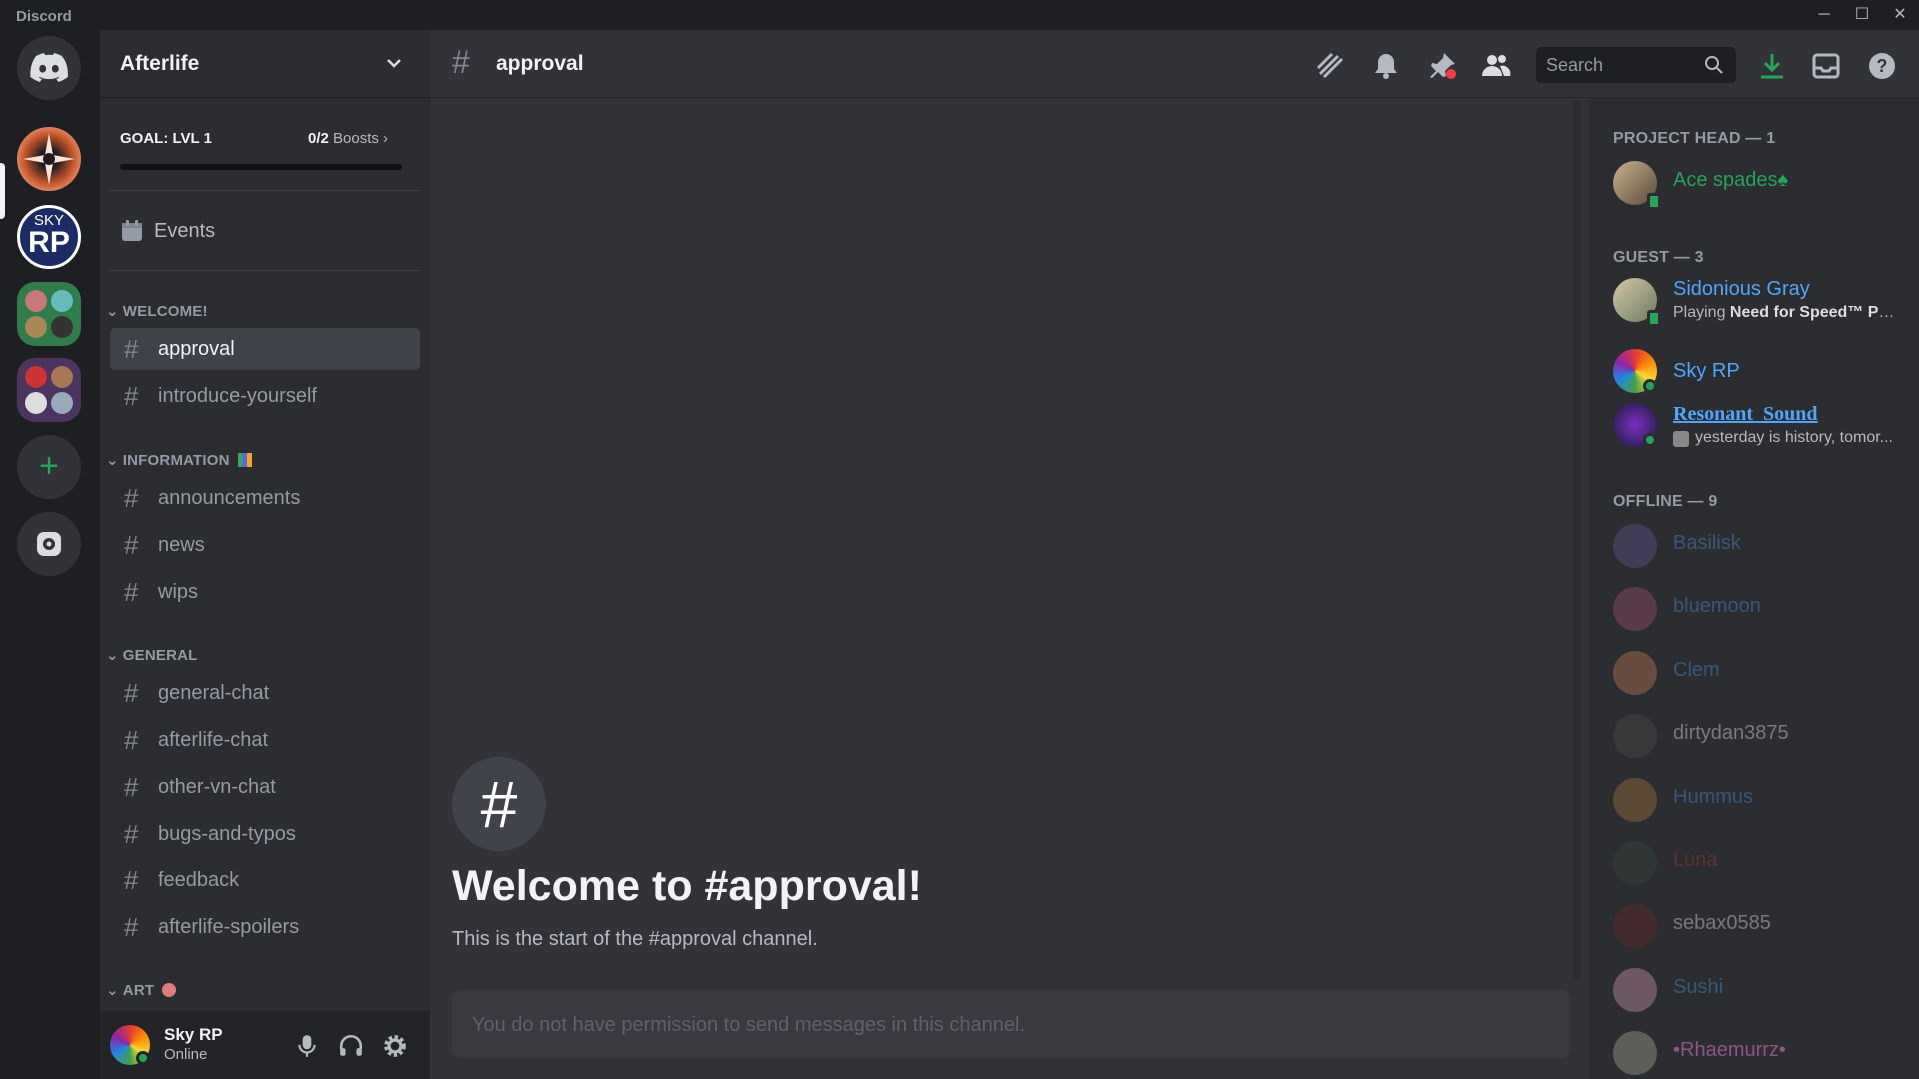 The height and width of the screenshot is (1079, 1919). Describe the element at coordinates (178, 591) in the screenshot. I see `channel-label: wips` at that location.